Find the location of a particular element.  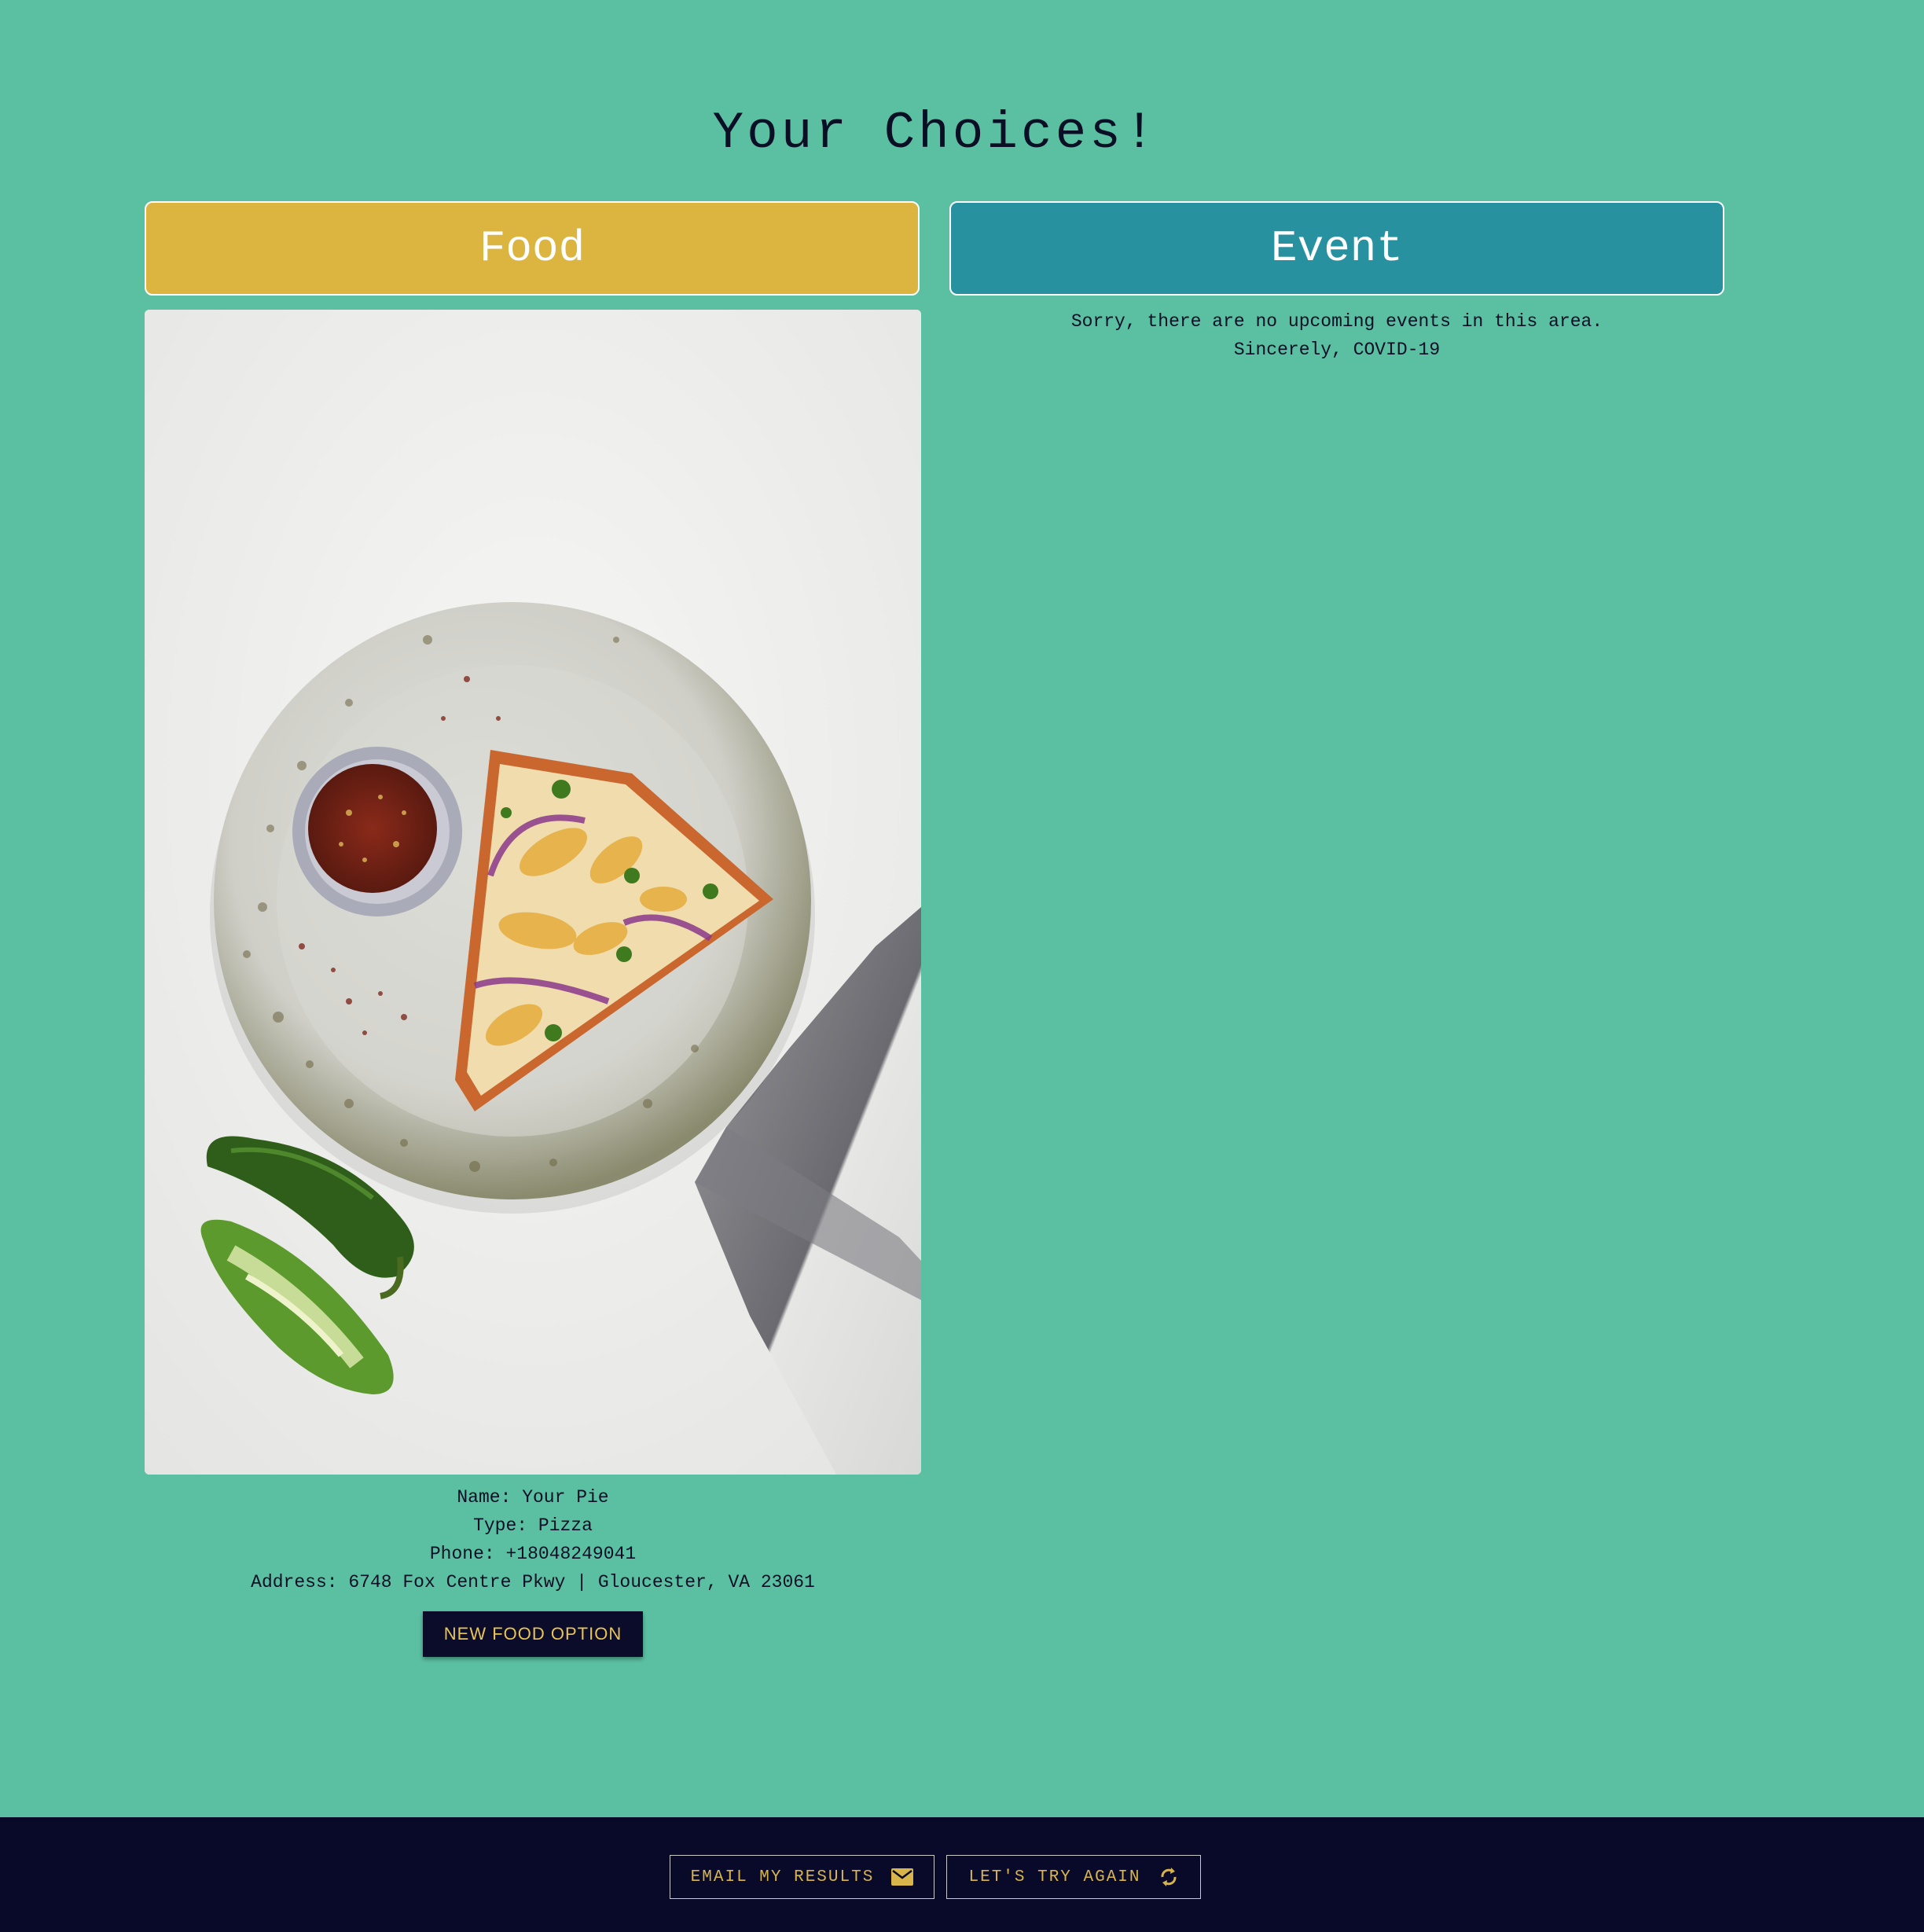

page-title: Your Choices! is located at coordinates (935, 133).